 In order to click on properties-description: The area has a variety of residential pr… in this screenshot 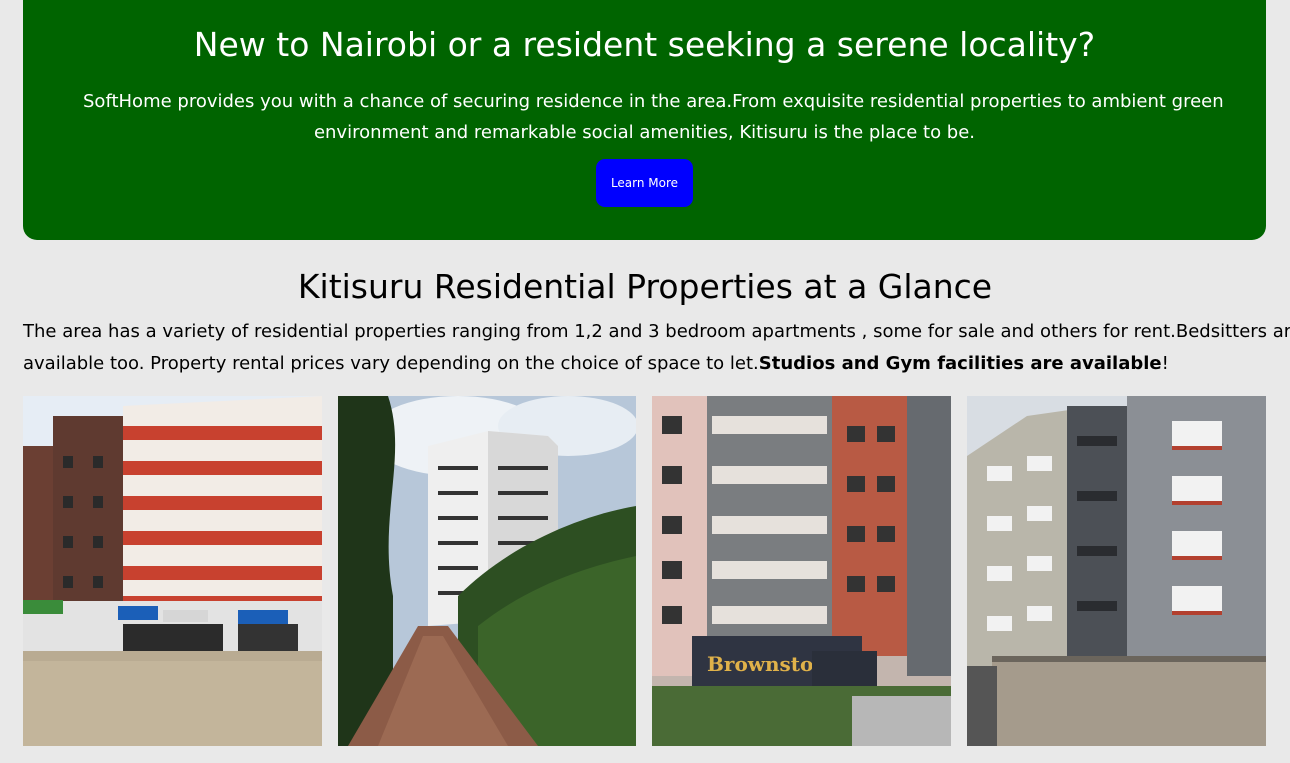, I will do `click(656, 348)`.